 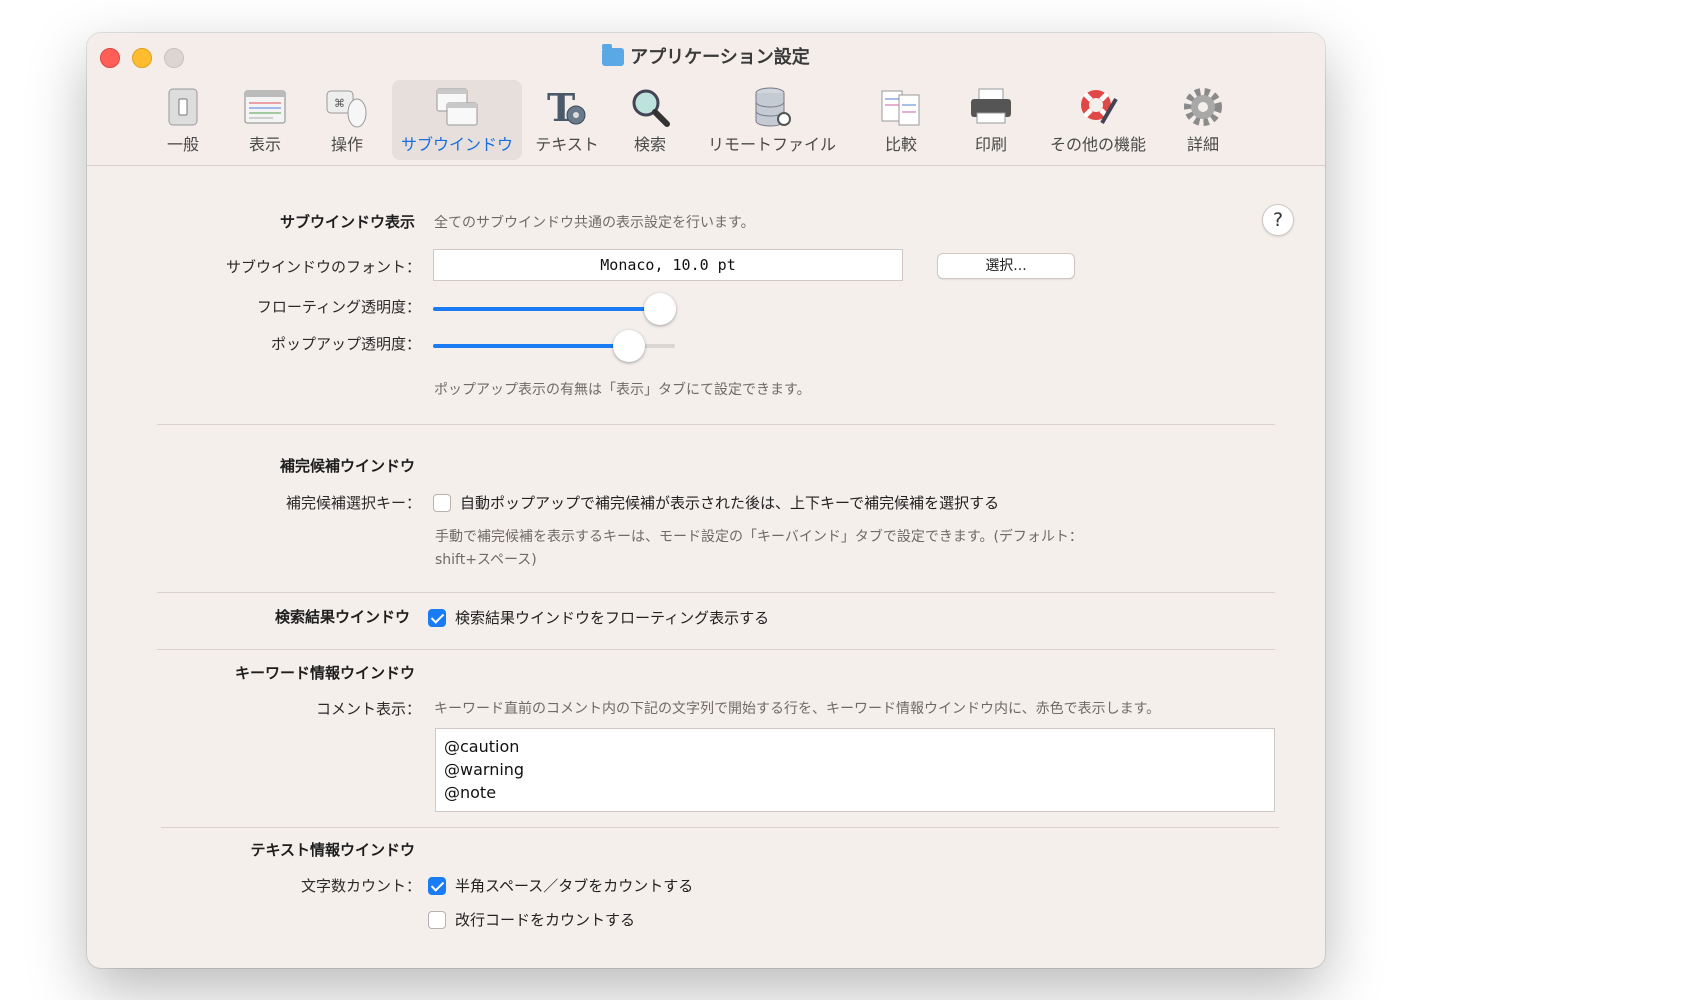 I want to click on tab-other-features: その他の機能, so click(x=1098, y=120).